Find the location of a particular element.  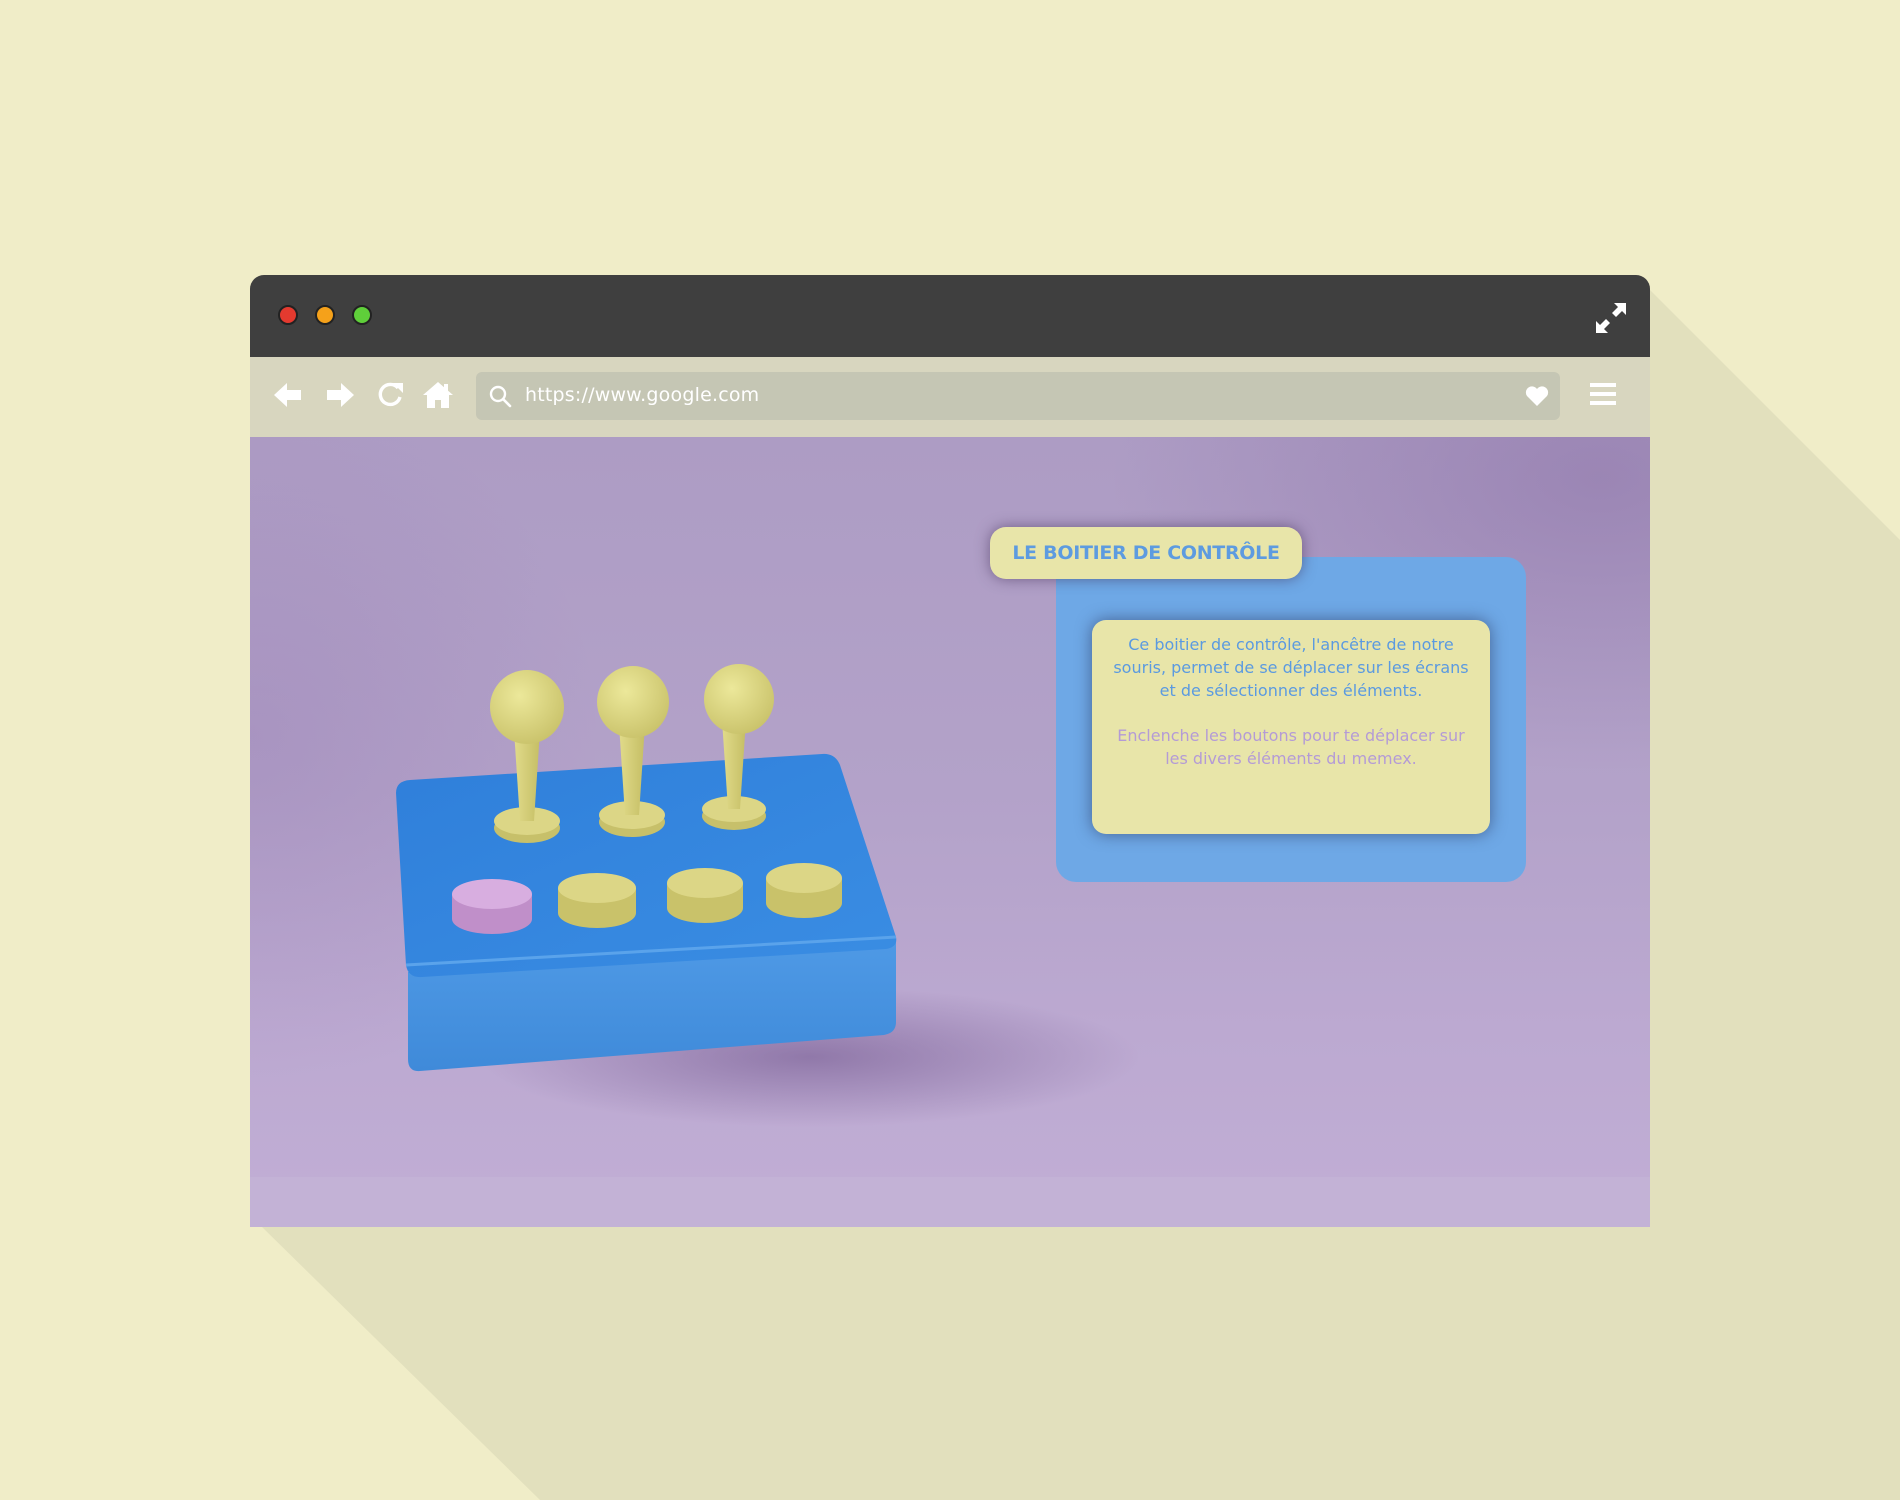

maximize-window-button is located at coordinates (362, 315).